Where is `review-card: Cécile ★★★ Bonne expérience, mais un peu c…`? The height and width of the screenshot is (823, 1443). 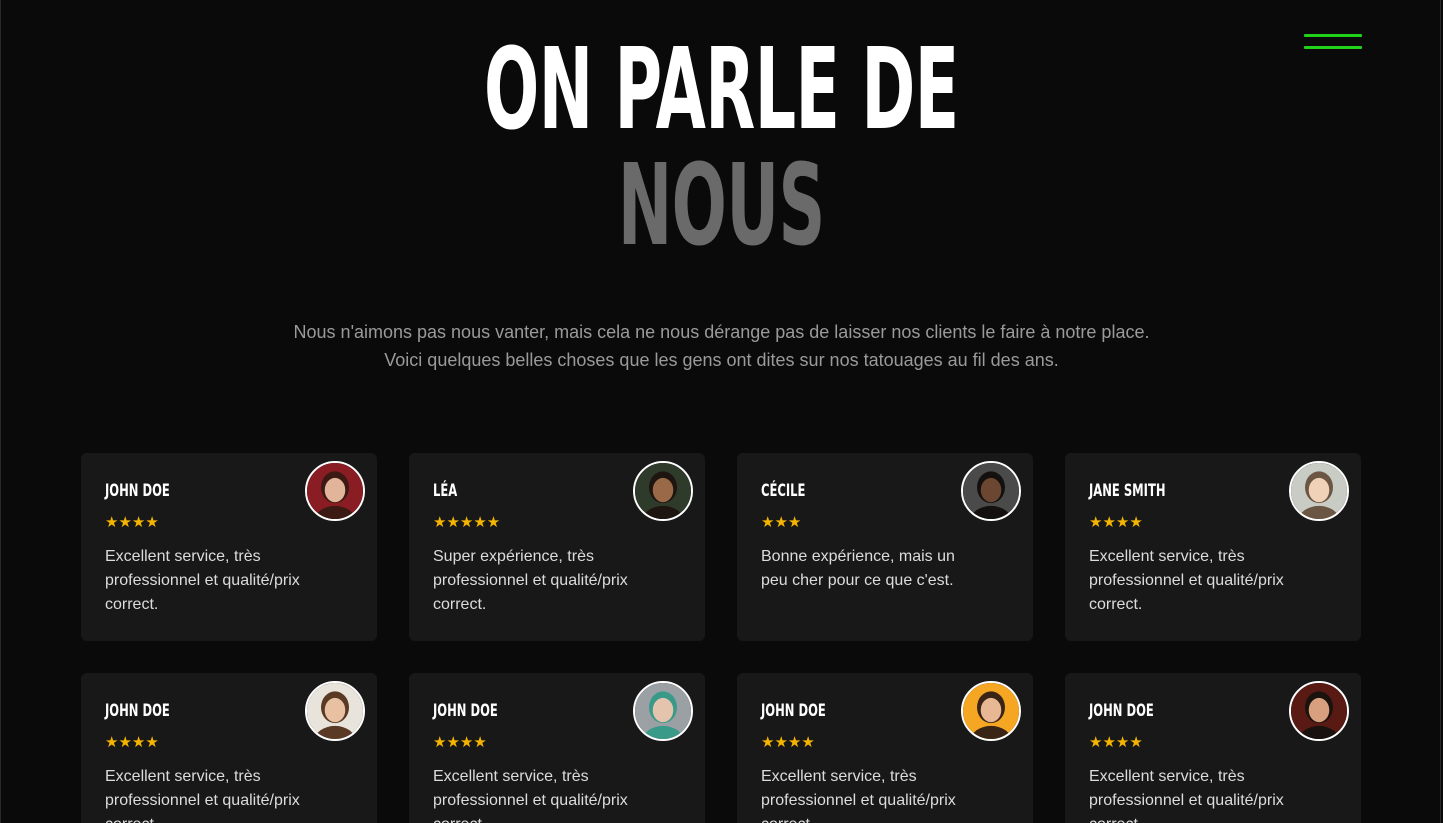
review-card: Cécile ★★★ Bonne expérience, mais un peu c… is located at coordinates (885, 547).